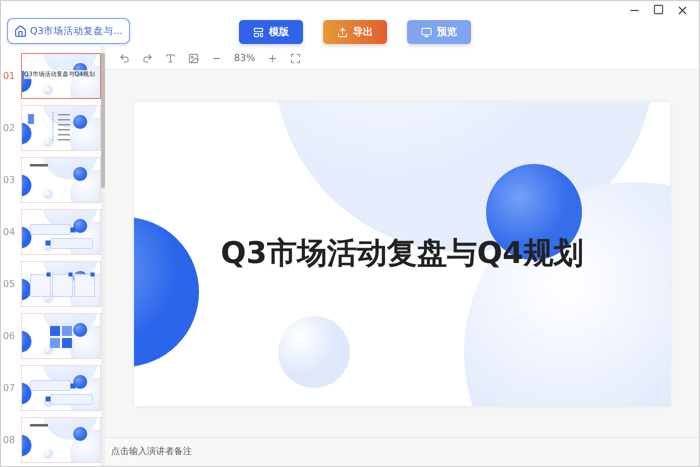 The height and width of the screenshot is (467, 700). What do you see at coordinates (271, 32) in the screenshot?
I see `template-button: 模版` at bounding box center [271, 32].